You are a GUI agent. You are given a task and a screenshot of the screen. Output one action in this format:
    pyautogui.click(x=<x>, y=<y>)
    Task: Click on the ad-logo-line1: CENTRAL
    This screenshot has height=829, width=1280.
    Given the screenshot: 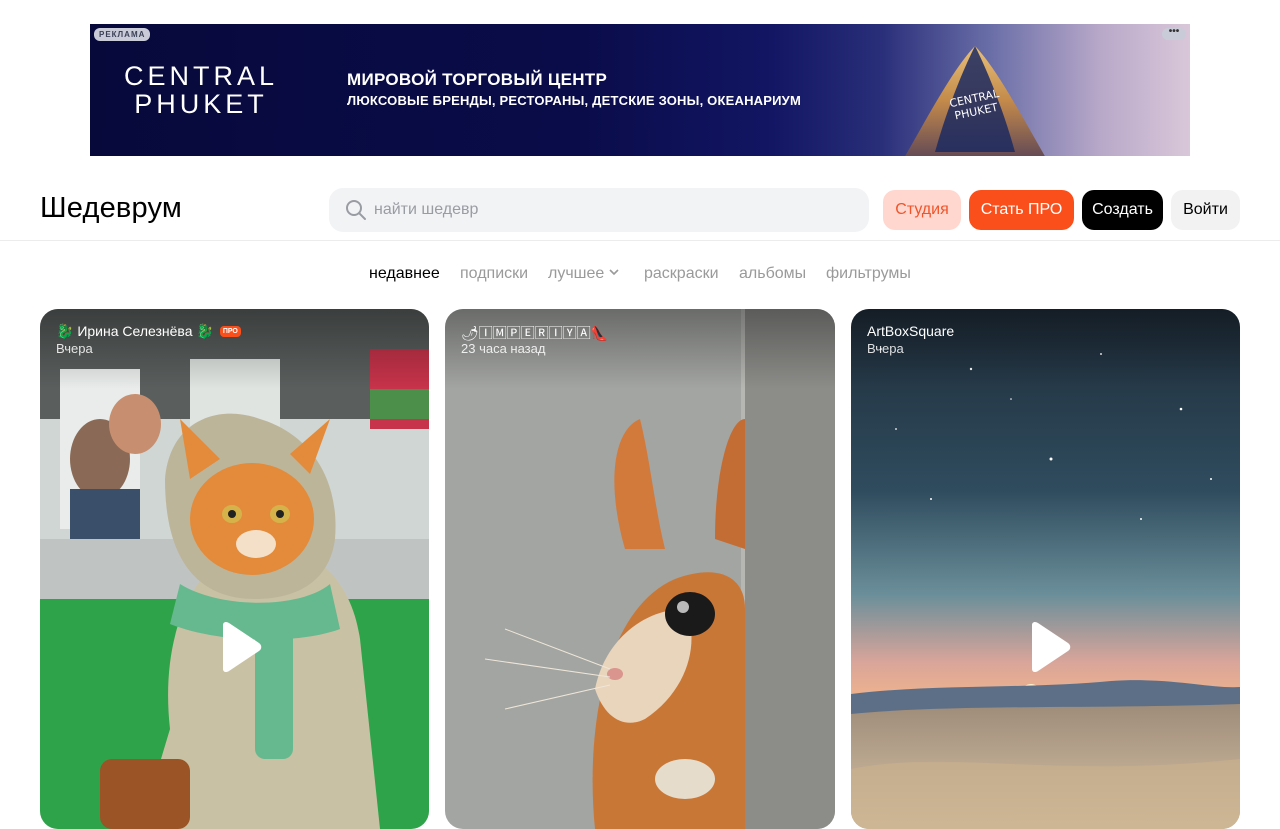 What is the action you would take?
    pyautogui.click(x=201, y=76)
    